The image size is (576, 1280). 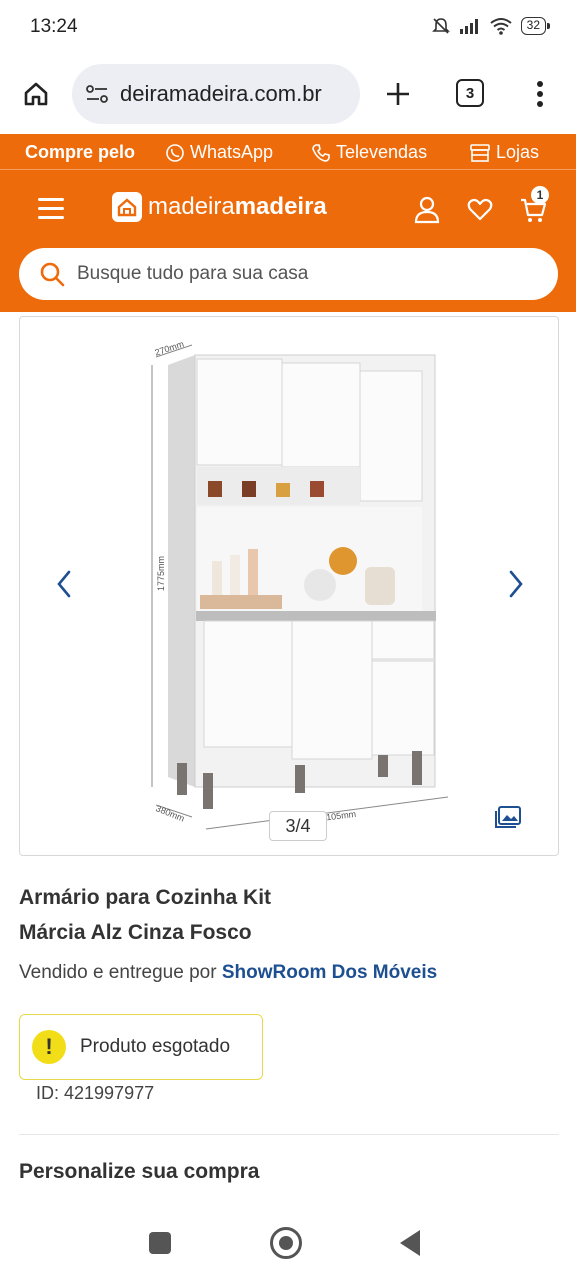 What do you see at coordinates (534, 205) in the screenshot?
I see `cart-button: 1` at bounding box center [534, 205].